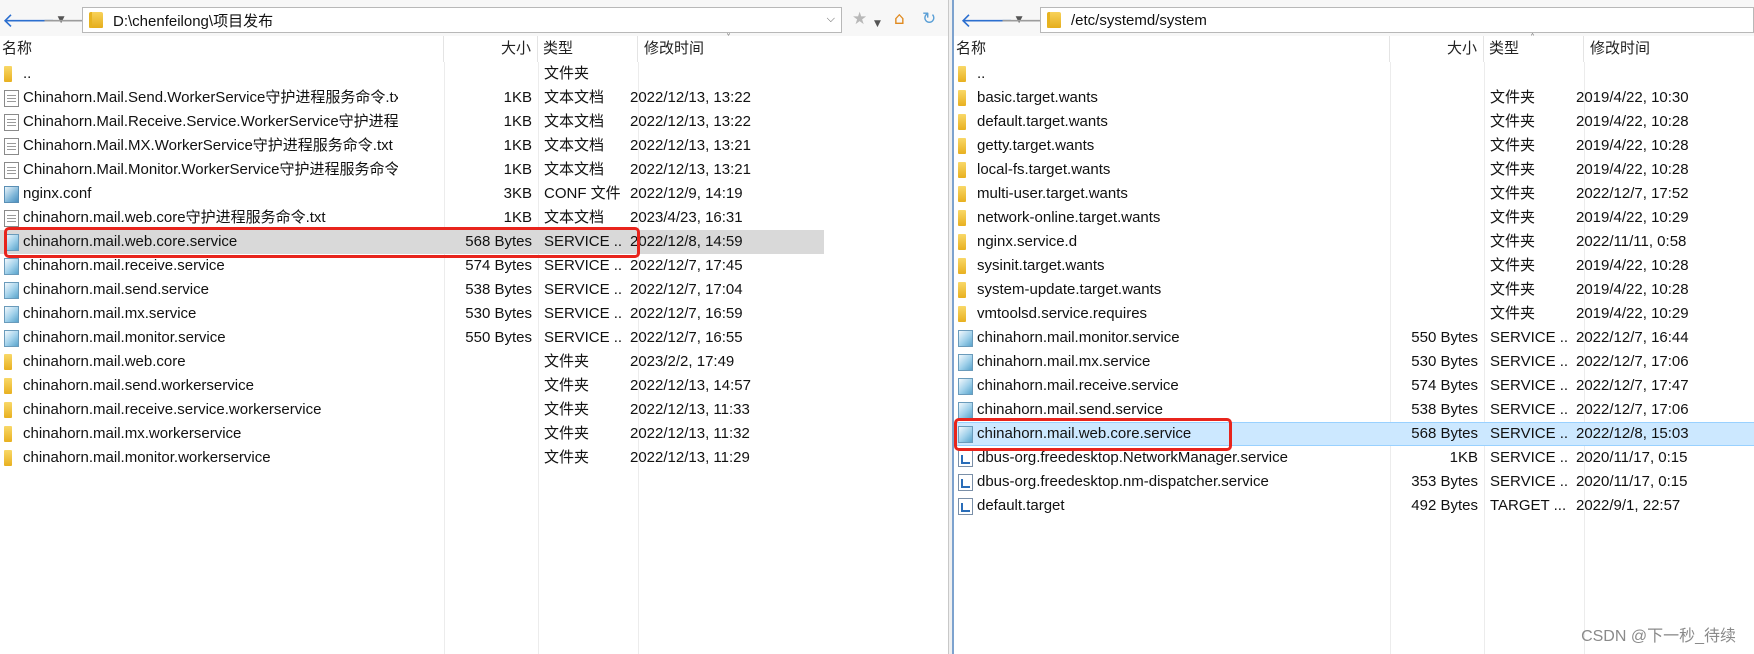  I want to click on file-name: local-fs.target.wants, so click(1044, 169).